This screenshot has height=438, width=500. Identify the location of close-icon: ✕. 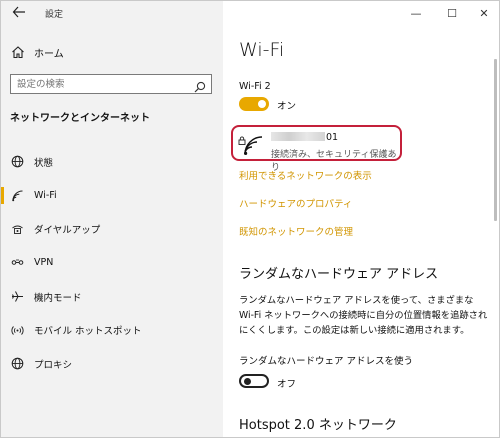
(484, 13).